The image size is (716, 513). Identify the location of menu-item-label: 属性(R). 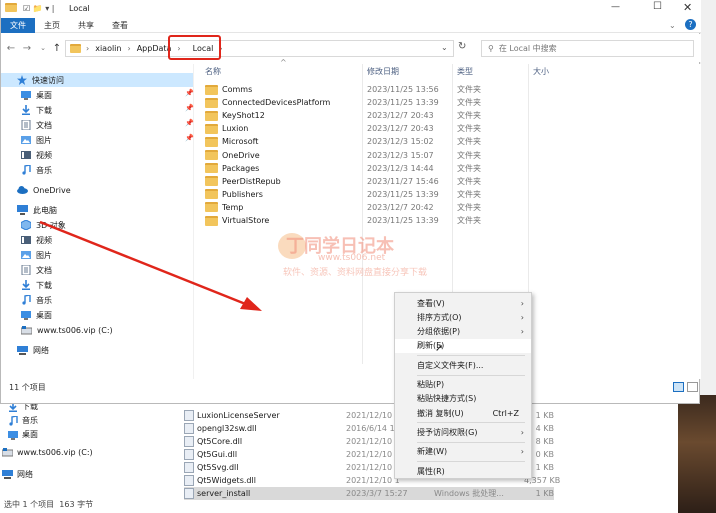
(431, 471).